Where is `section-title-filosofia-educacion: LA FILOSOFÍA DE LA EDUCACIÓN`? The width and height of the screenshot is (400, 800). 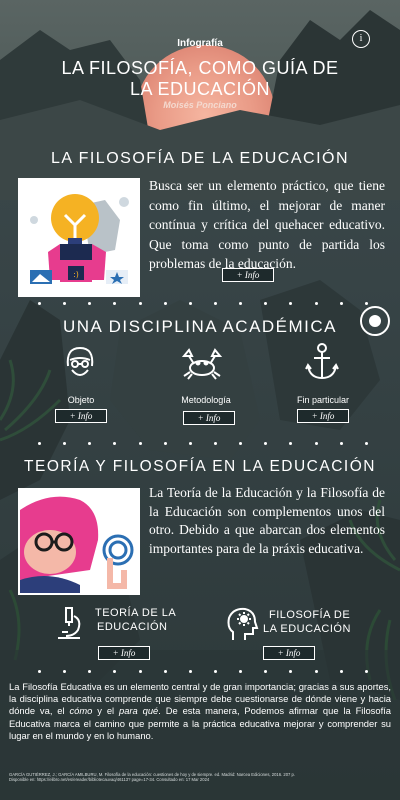 section-title-filosofia-educacion: LA FILOSOFÍA DE LA EDUCACIÓN is located at coordinates (200, 158).